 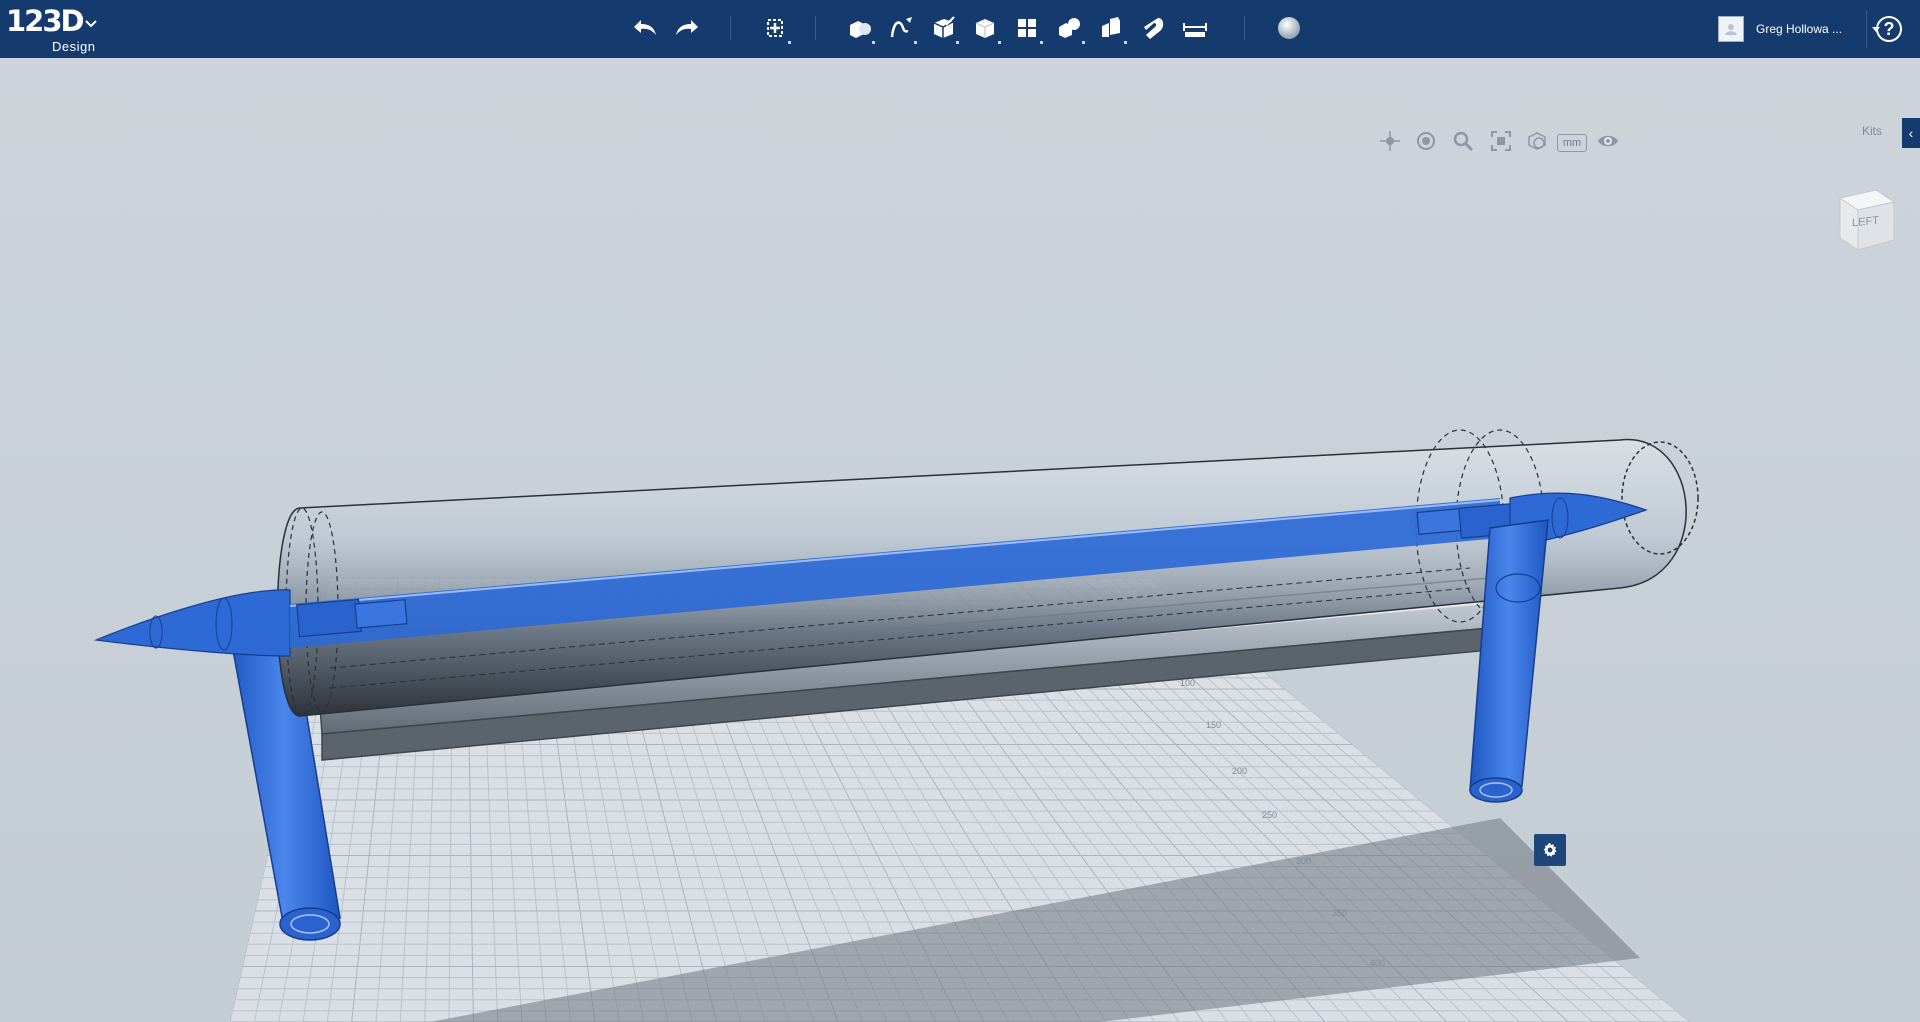 I want to click on svg-text: 350, so click(x=1339, y=913).